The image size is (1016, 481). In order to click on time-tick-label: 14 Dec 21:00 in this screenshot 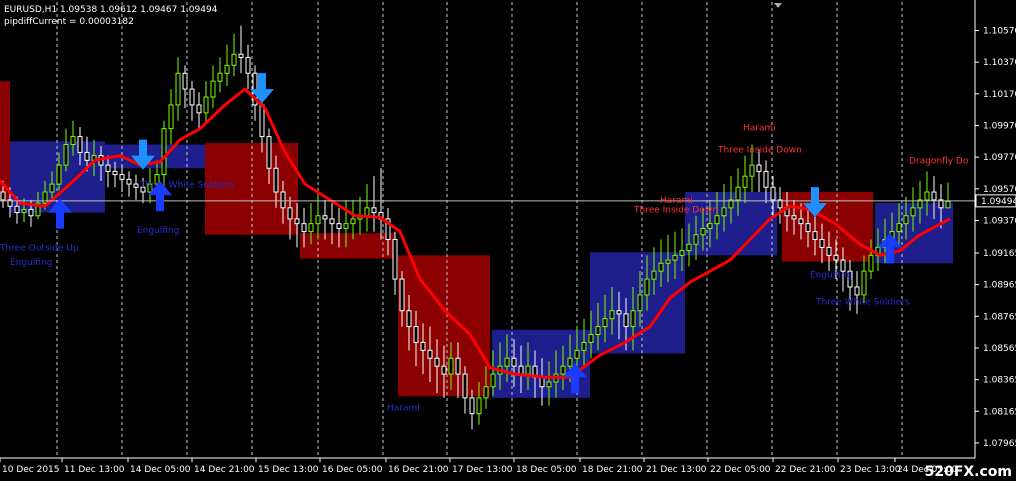, I will do `click(224, 470)`.